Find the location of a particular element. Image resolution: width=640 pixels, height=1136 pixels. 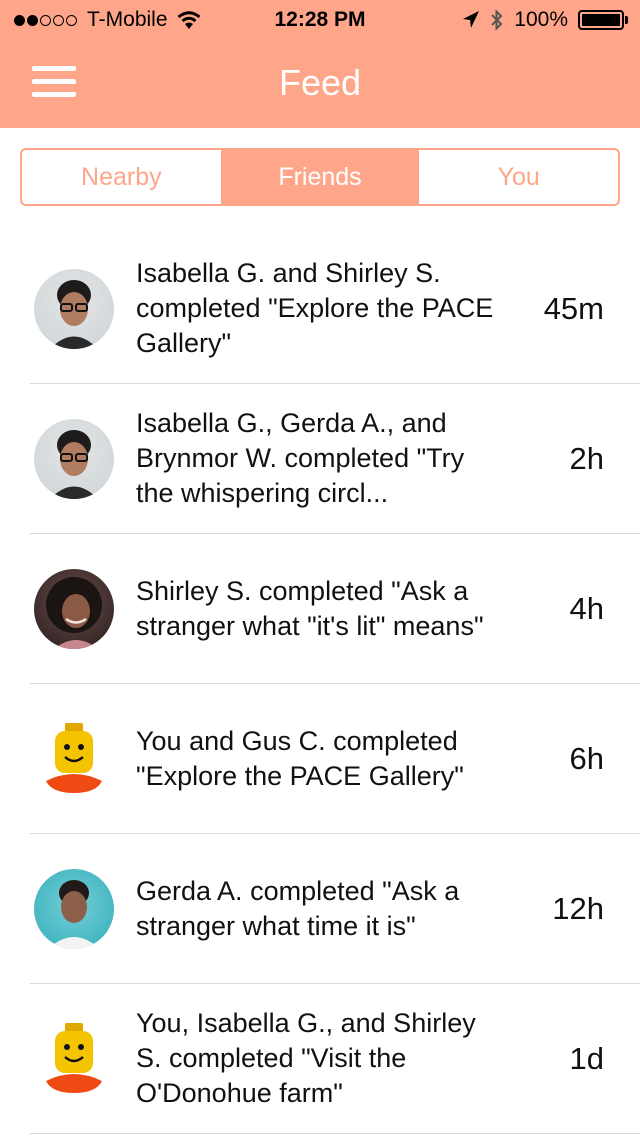

feed-item-time: 4h is located at coordinates (586, 608).